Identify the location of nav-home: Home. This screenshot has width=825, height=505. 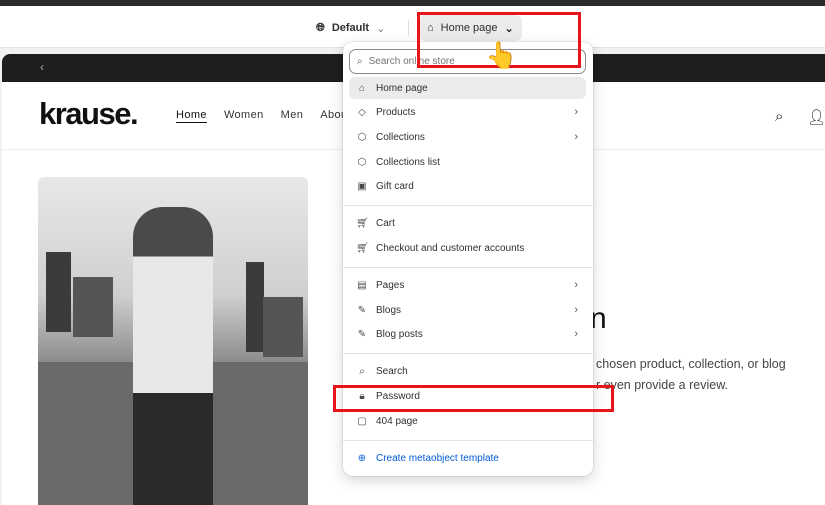
(191, 115).